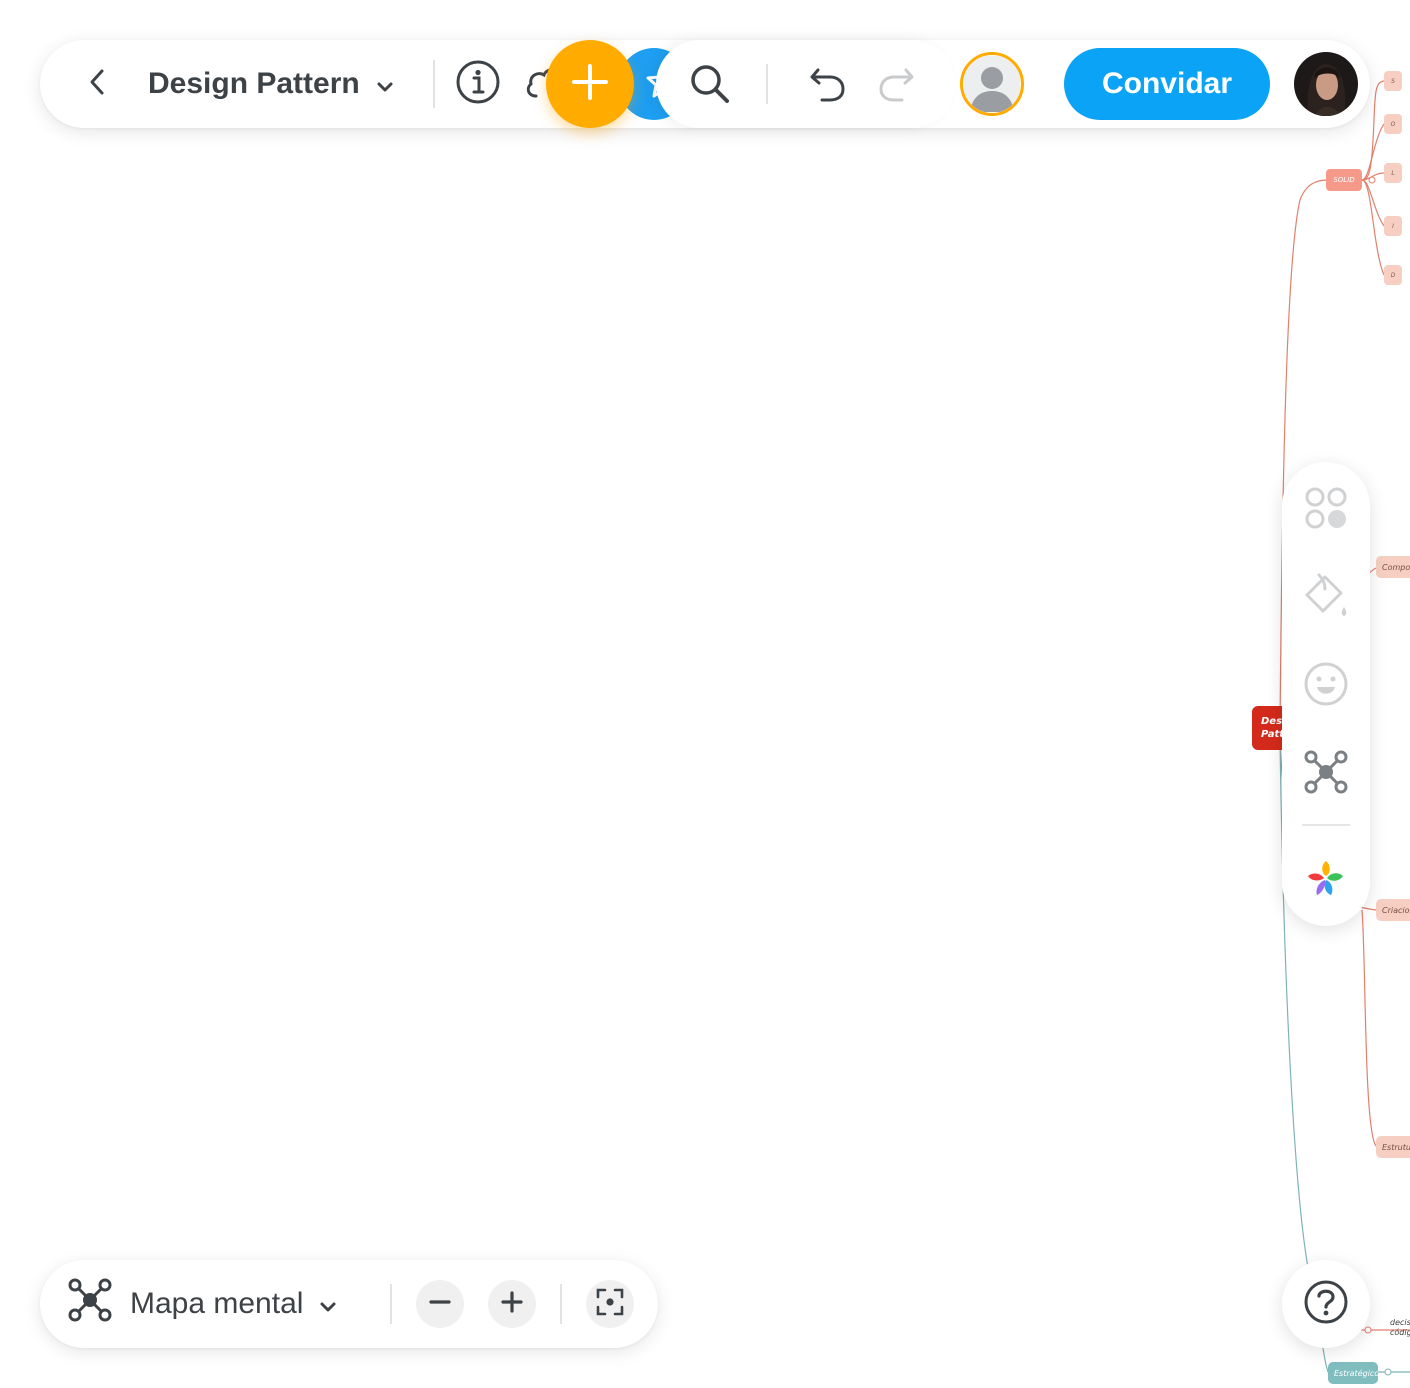 This screenshot has width=1410, height=1388. I want to click on user-avatar, so click(1326, 84).